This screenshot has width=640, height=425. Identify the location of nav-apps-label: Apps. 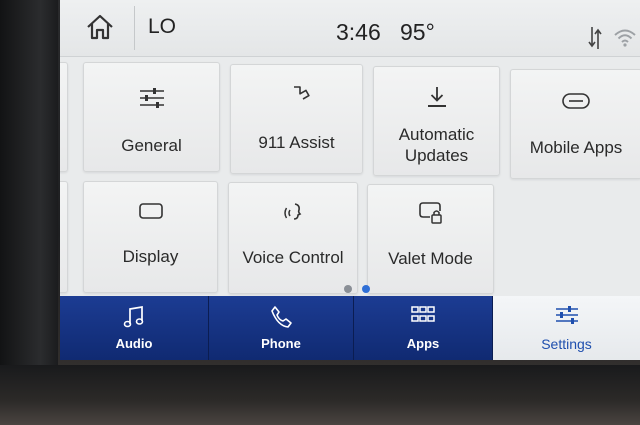
(423, 343).